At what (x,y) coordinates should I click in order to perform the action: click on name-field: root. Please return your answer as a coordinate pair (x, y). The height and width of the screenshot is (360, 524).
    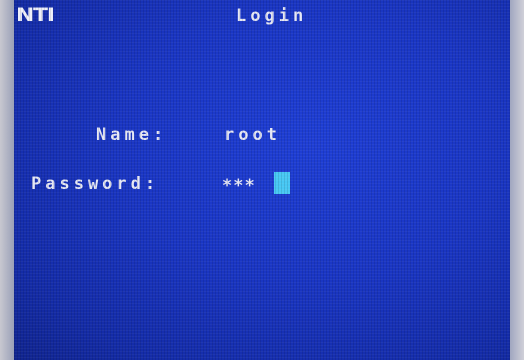
    Looking at the image, I should click on (252, 135).